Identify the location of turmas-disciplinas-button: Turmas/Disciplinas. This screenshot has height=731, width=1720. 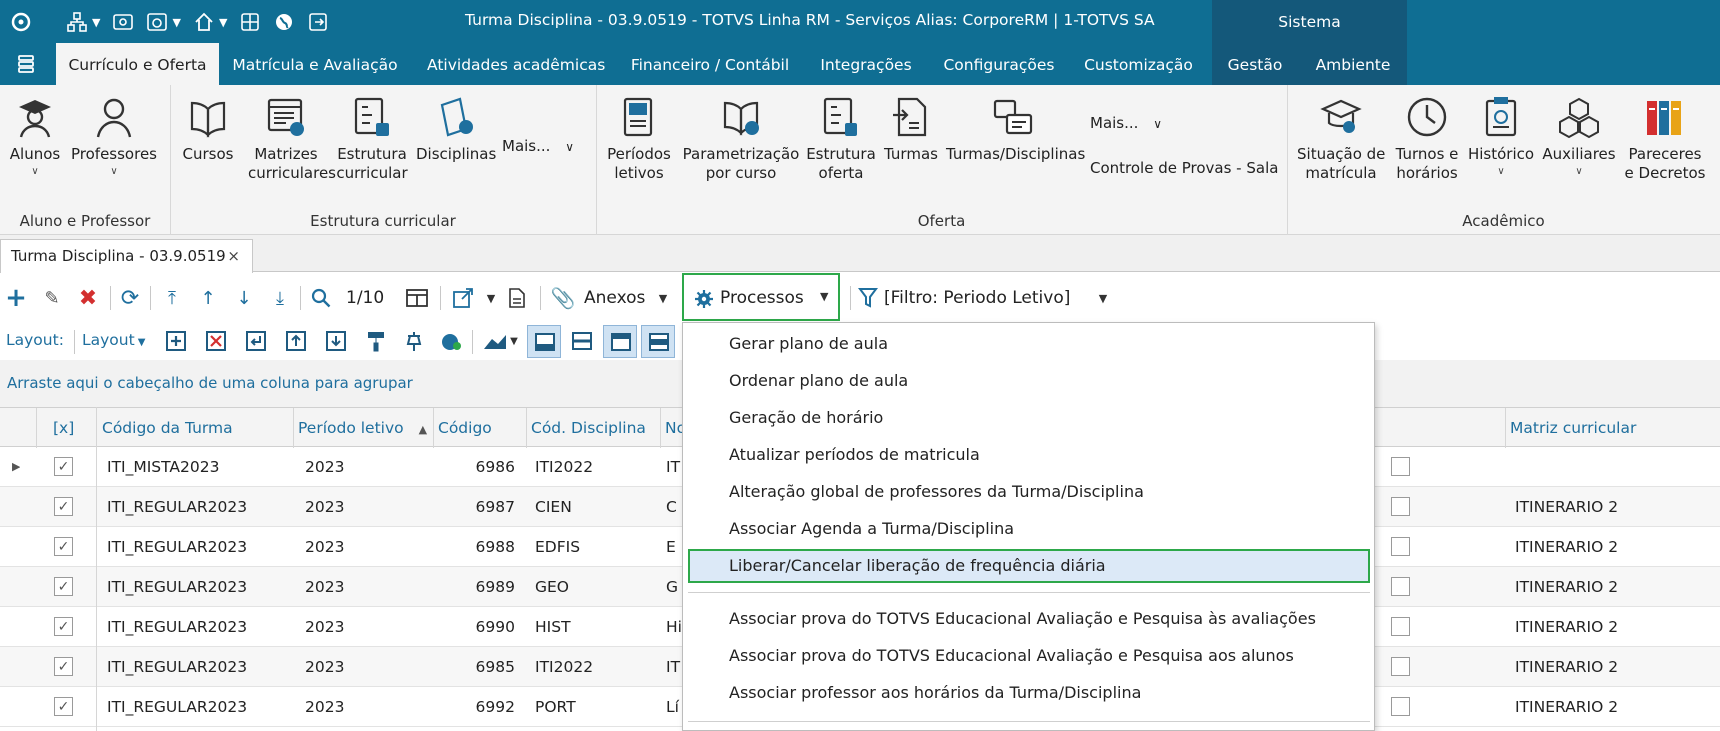
(1015, 129).